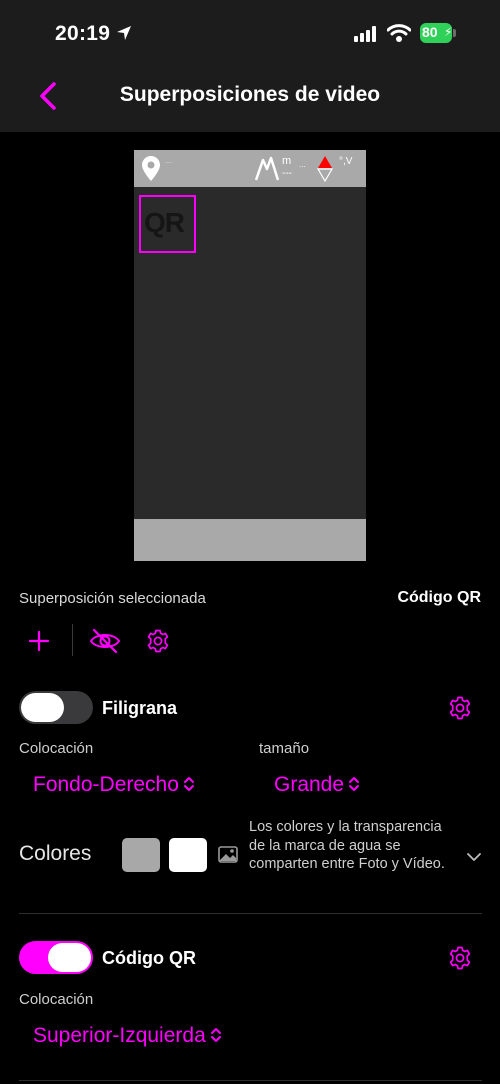 The height and width of the screenshot is (1084, 500). What do you see at coordinates (325, 171) in the screenshot?
I see `compass-icon` at bounding box center [325, 171].